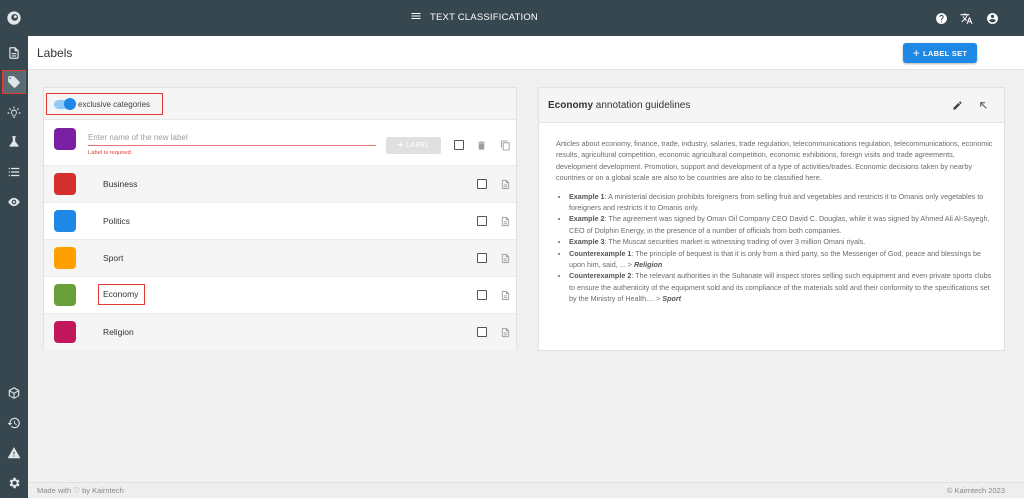 The width and height of the screenshot is (1024, 498). I want to click on eye-icon, so click(14, 202).